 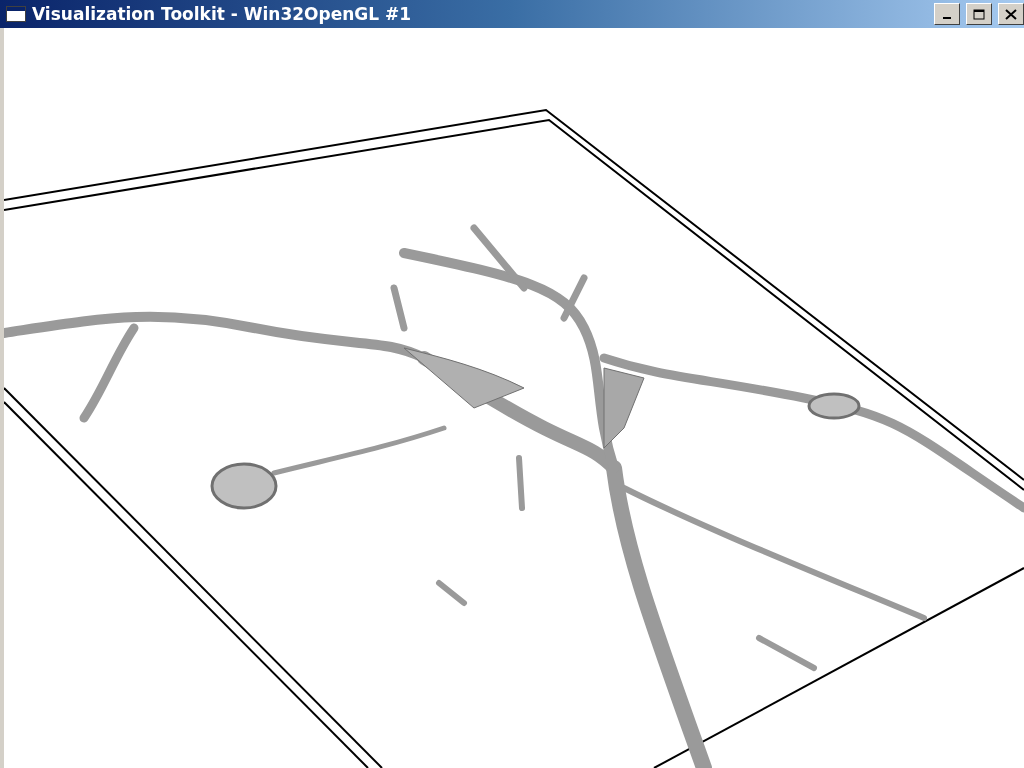 I want to click on close-icon, so click(x=1011, y=14).